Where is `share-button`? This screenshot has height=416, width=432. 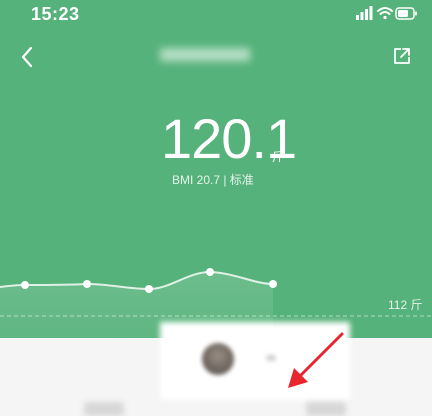
share-button is located at coordinates (402, 56).